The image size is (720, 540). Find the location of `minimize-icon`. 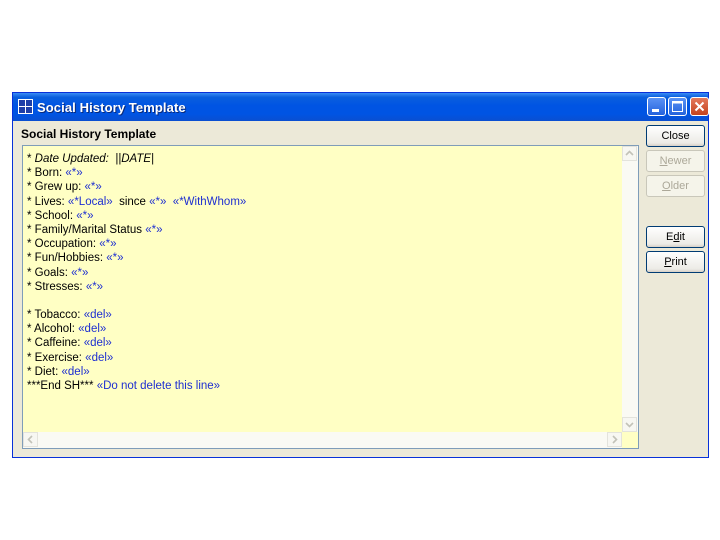

minimize-icon is located at coordinates (655, 110).